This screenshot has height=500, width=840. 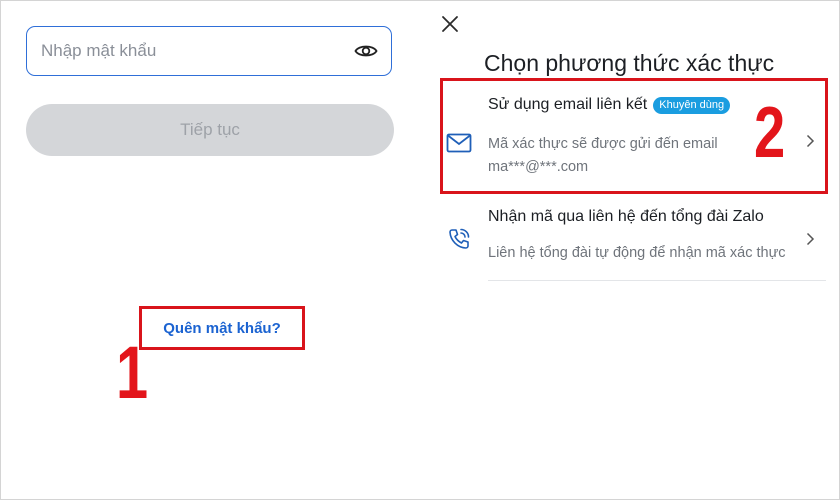 What do you see at coordinates (629, 63) in the screenshot?
I see `page-title: Chọn phương thức xác thực` at bounding box center [629, 63].